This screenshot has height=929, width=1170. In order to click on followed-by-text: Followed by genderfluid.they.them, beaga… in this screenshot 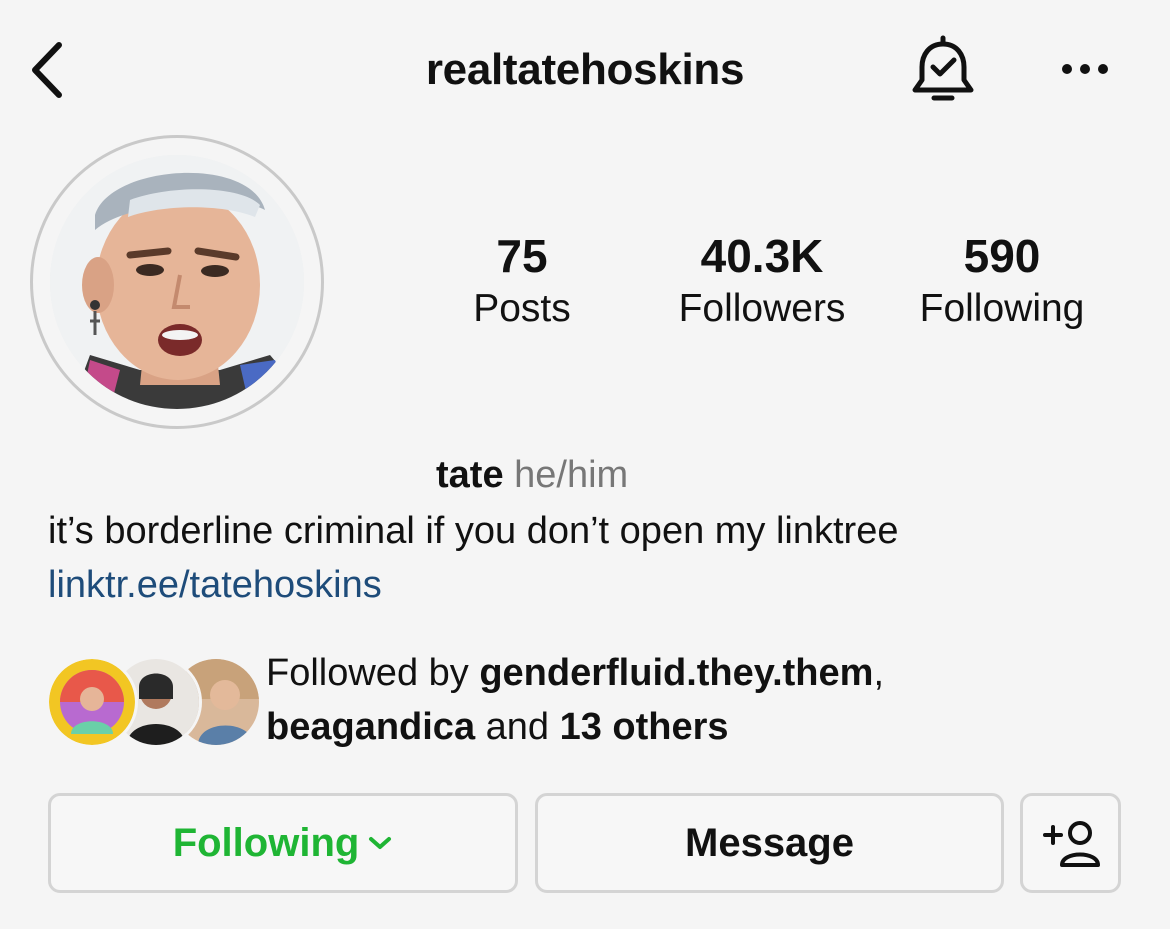, I will do `click(575, 700)`.